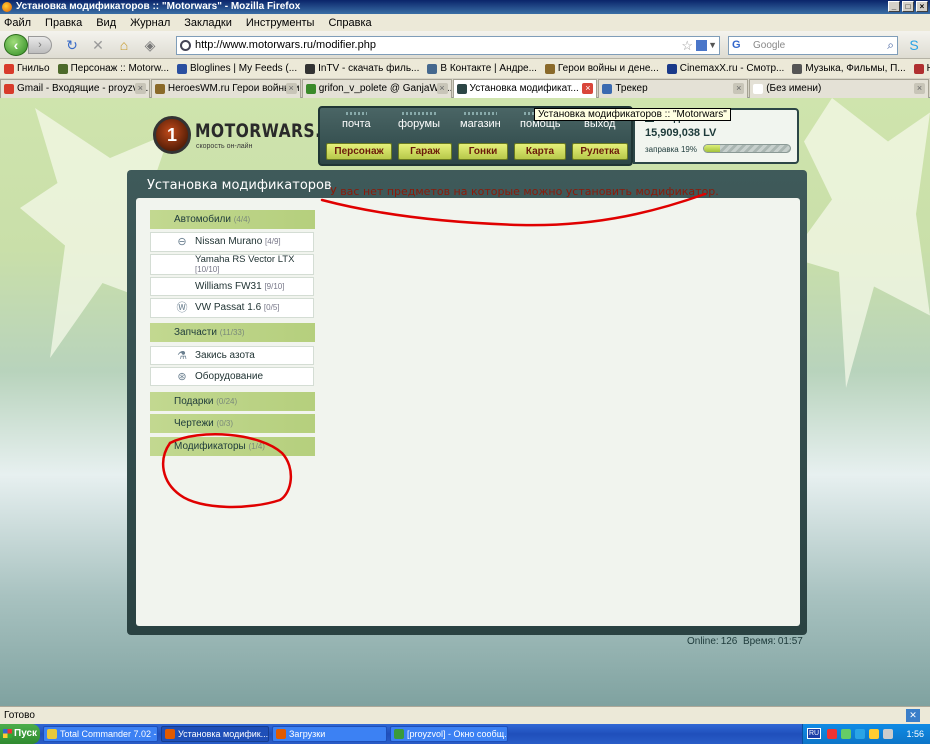 The image size is (930, 744). Describe the element at coordinates (106, 23) in the screenshot. I see `menu-view: Вид` at that location.